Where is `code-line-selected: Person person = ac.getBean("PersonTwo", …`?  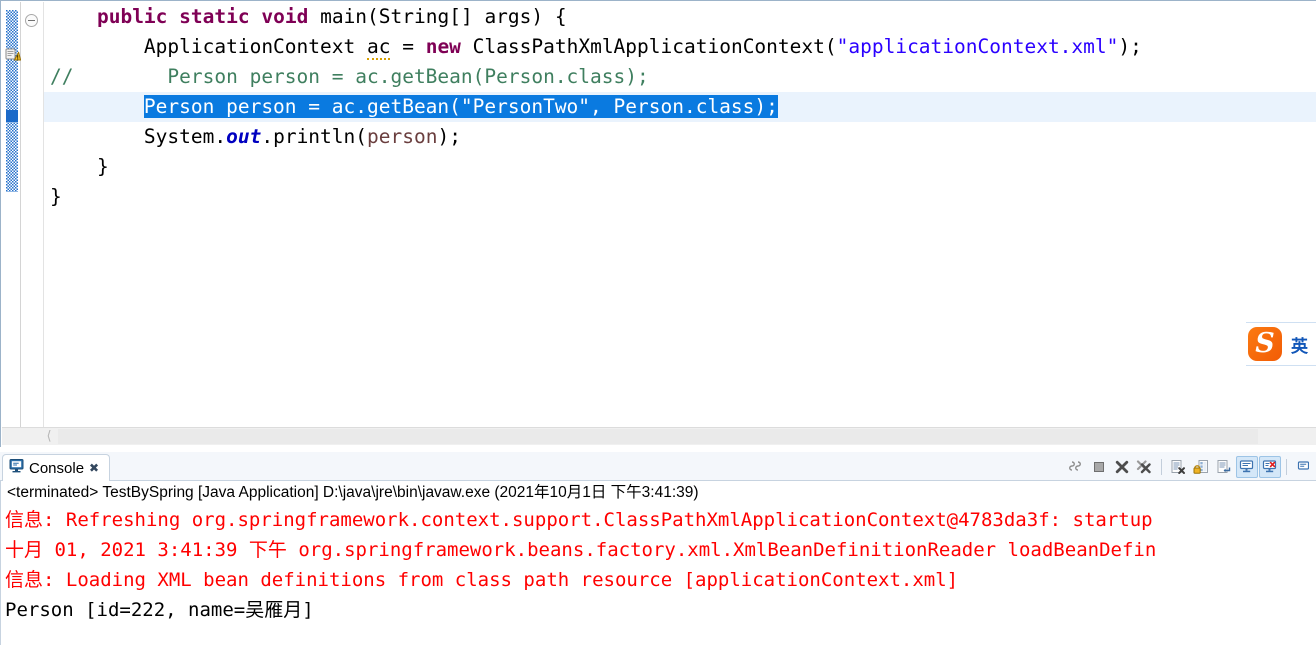
code-line-selected: Person person = ac.getBean("PersonTwo", … is located at coordinates (680, 107).